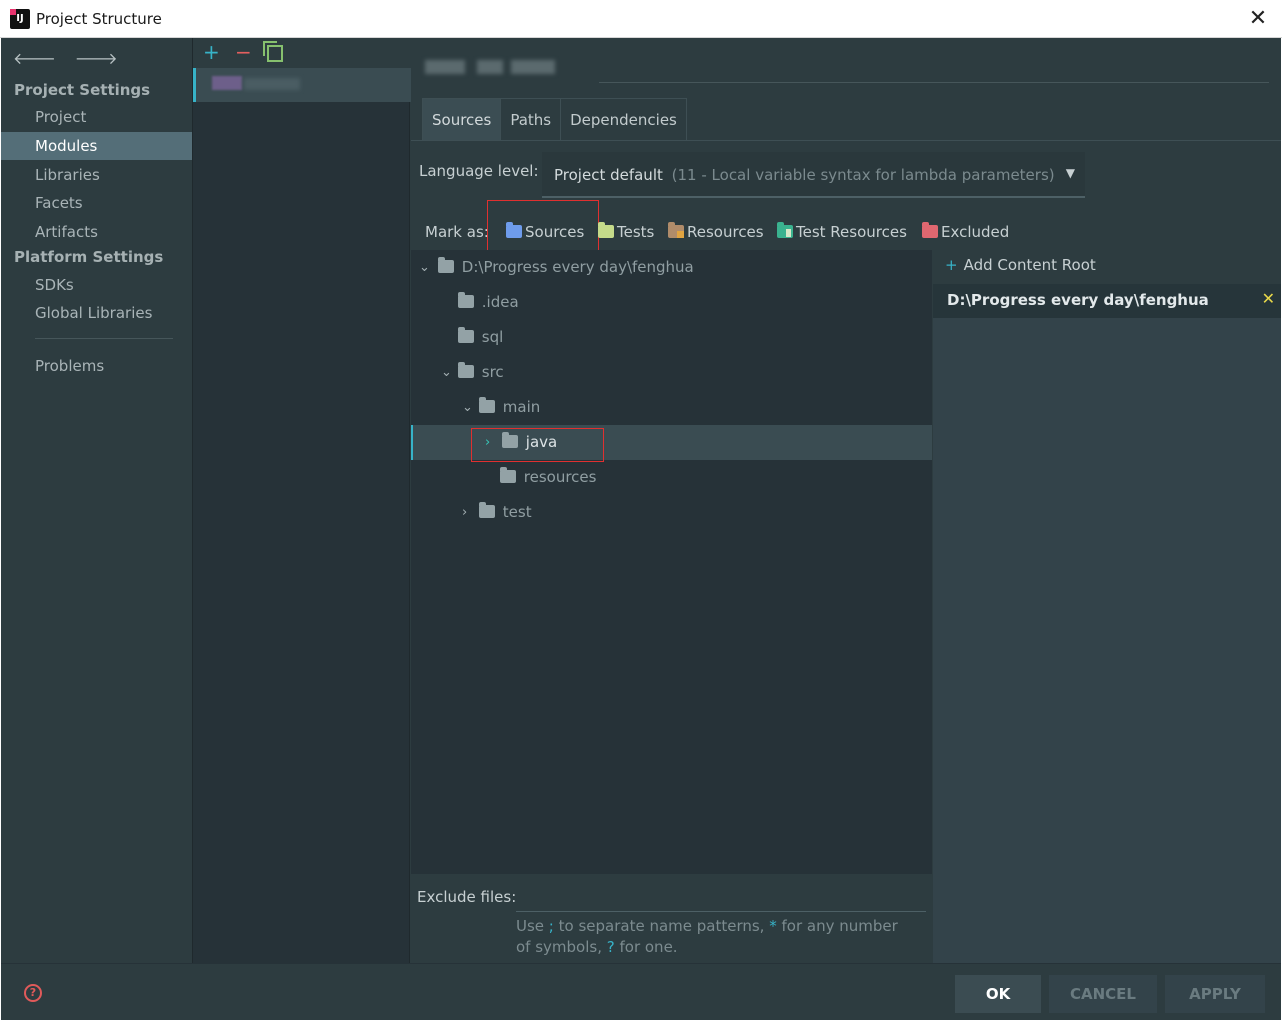  Describe the element at coordinates (1107, 301) in the screenshot. I see `content-root-row: D:\Progress every day\fenghua ✕` at that location.